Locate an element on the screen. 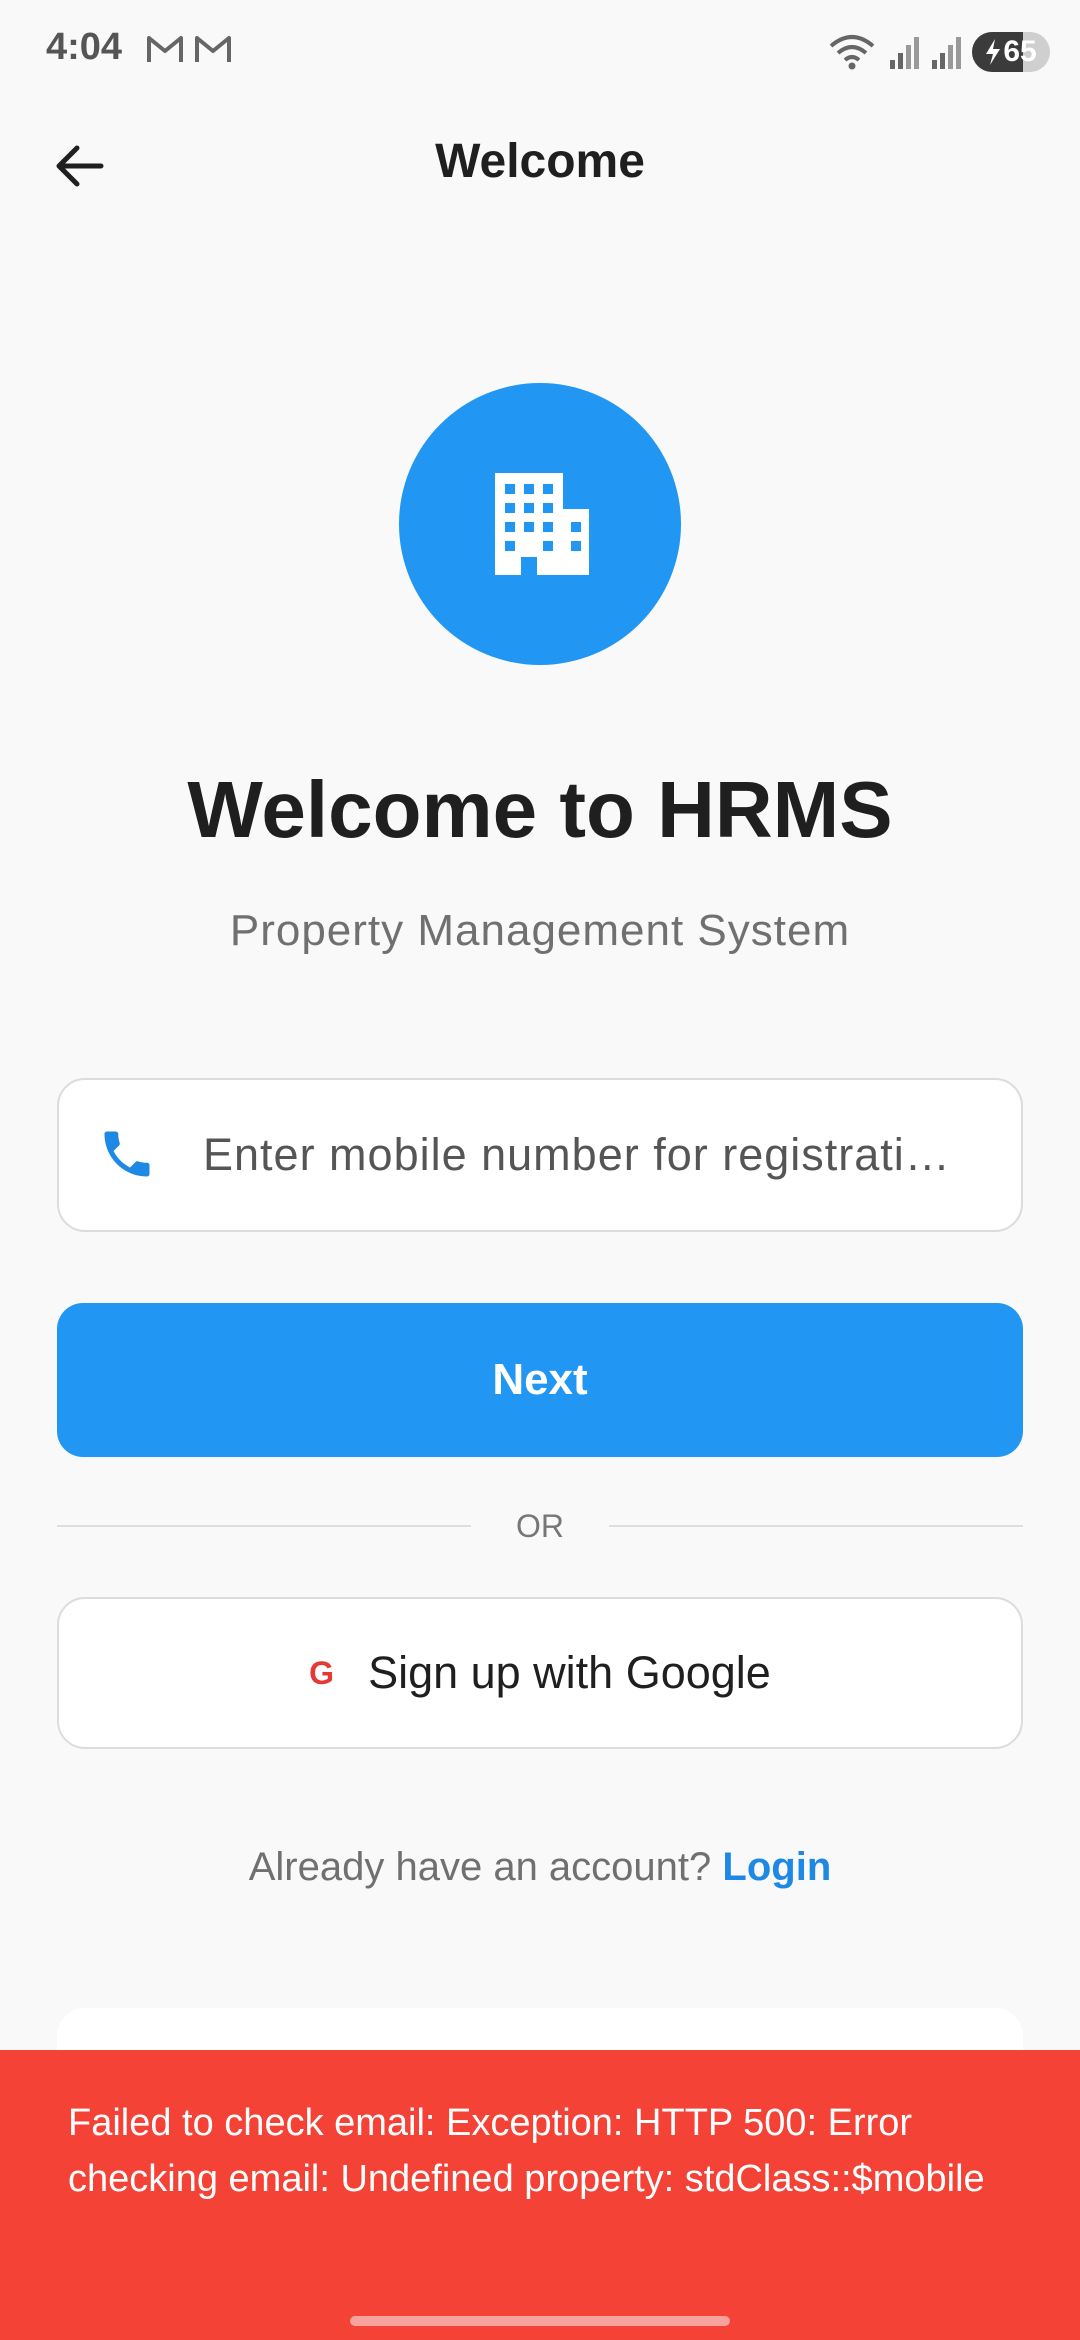  status-bar: 4:04 65 is located at coordinates (540, 50).